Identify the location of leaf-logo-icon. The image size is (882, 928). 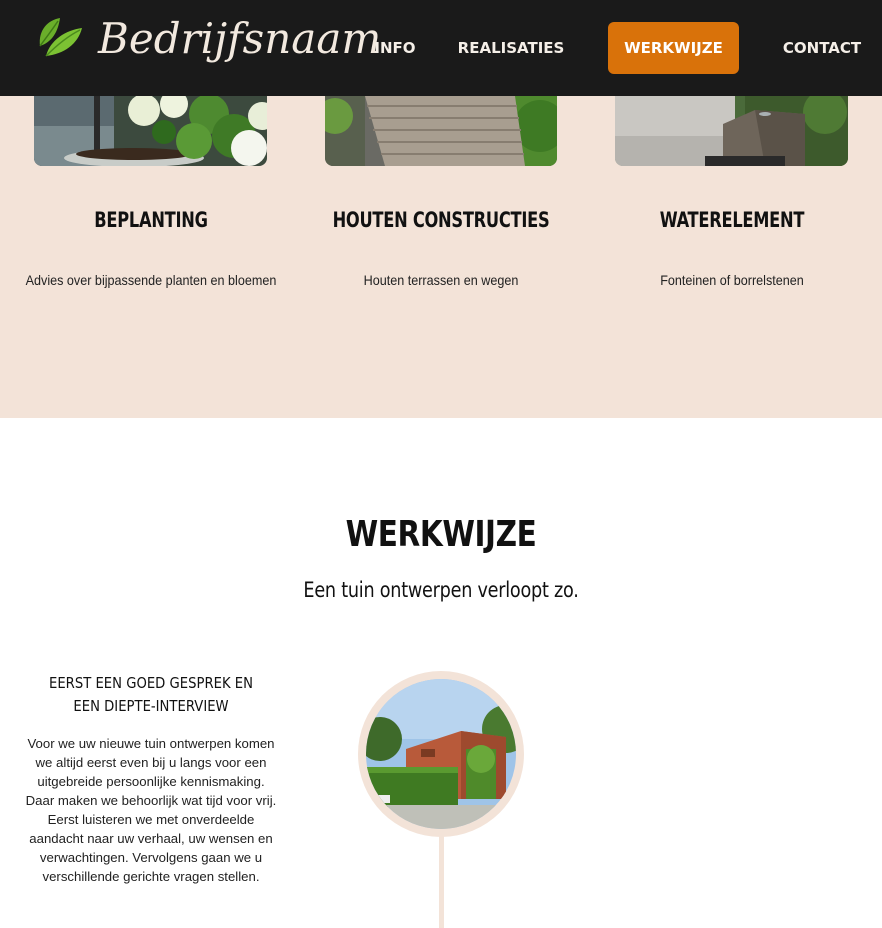
(60, 37).